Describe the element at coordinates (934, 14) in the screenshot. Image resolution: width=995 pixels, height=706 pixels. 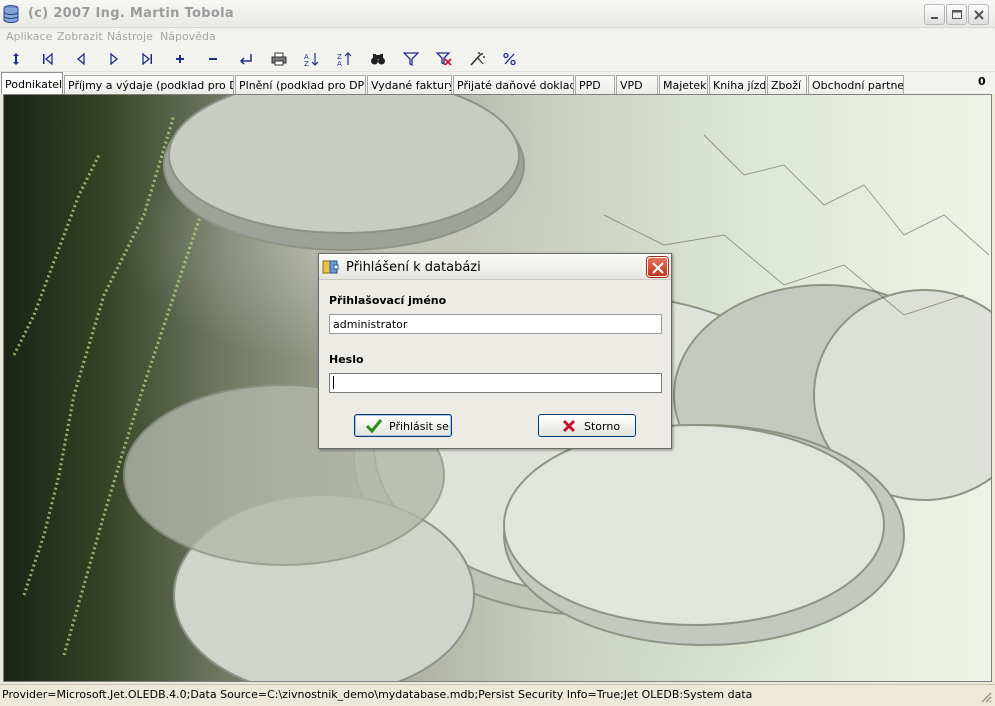
I see `minimize-button` at that location.